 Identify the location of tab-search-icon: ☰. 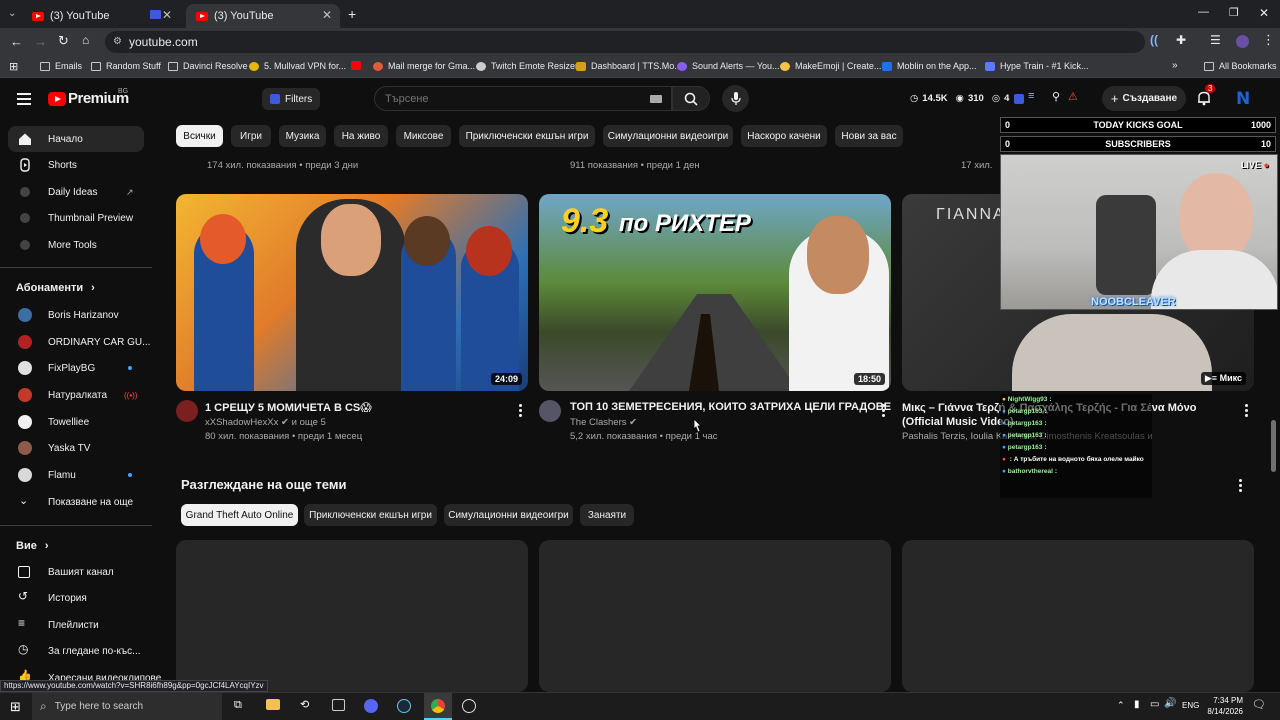
(1215, 40).